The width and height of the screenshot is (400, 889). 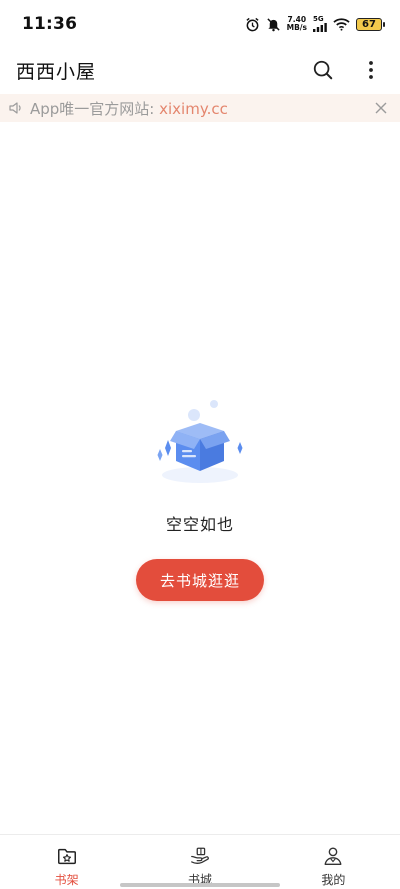 I want to click on network-speed: 7.40 MB/s, so click(x=297, y=24).